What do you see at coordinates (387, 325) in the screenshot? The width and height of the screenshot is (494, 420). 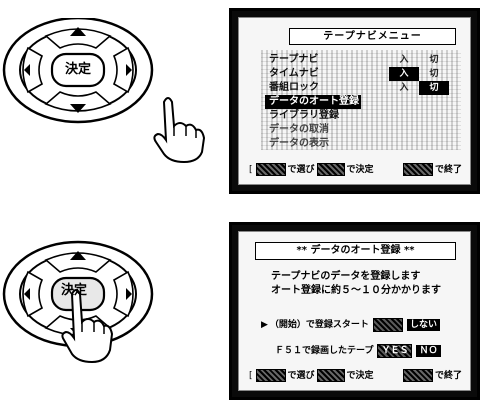 I see `start-choice-selected` at bounding box center [387, 325].